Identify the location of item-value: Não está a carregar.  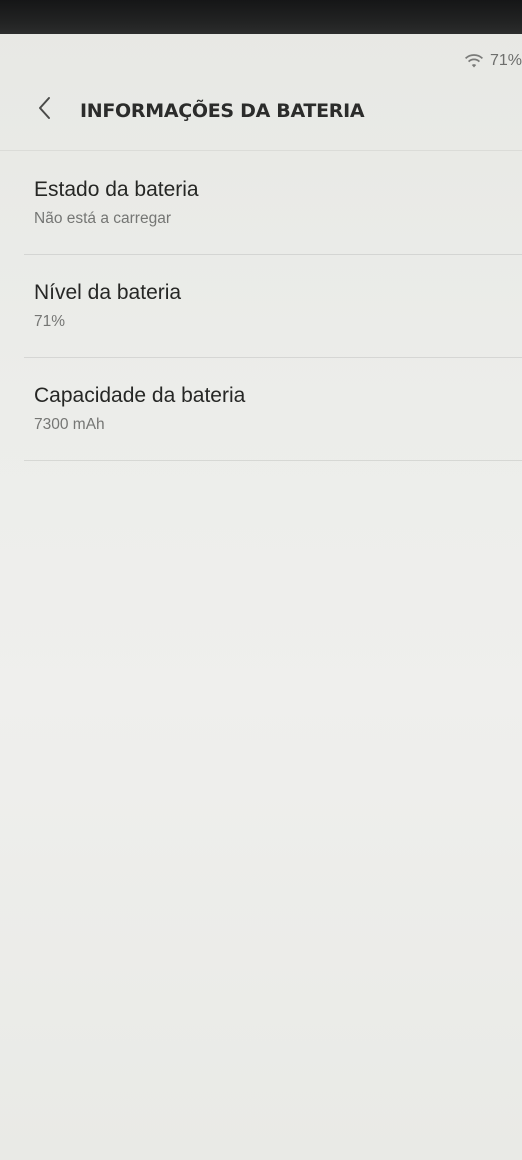
(102, 218).